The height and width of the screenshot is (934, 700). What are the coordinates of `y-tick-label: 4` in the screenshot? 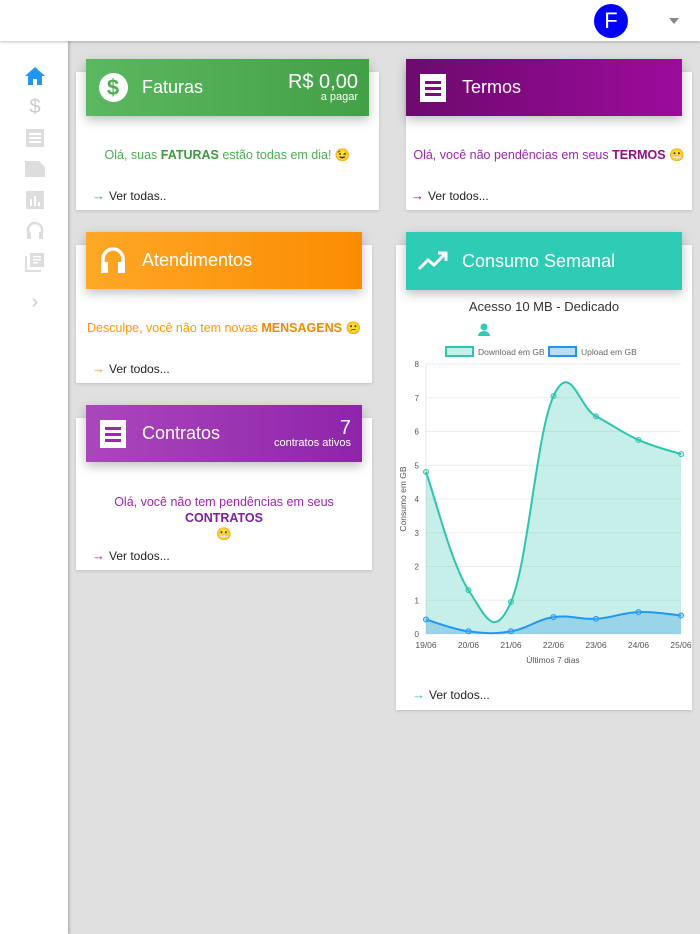 It's located at (417, 499).